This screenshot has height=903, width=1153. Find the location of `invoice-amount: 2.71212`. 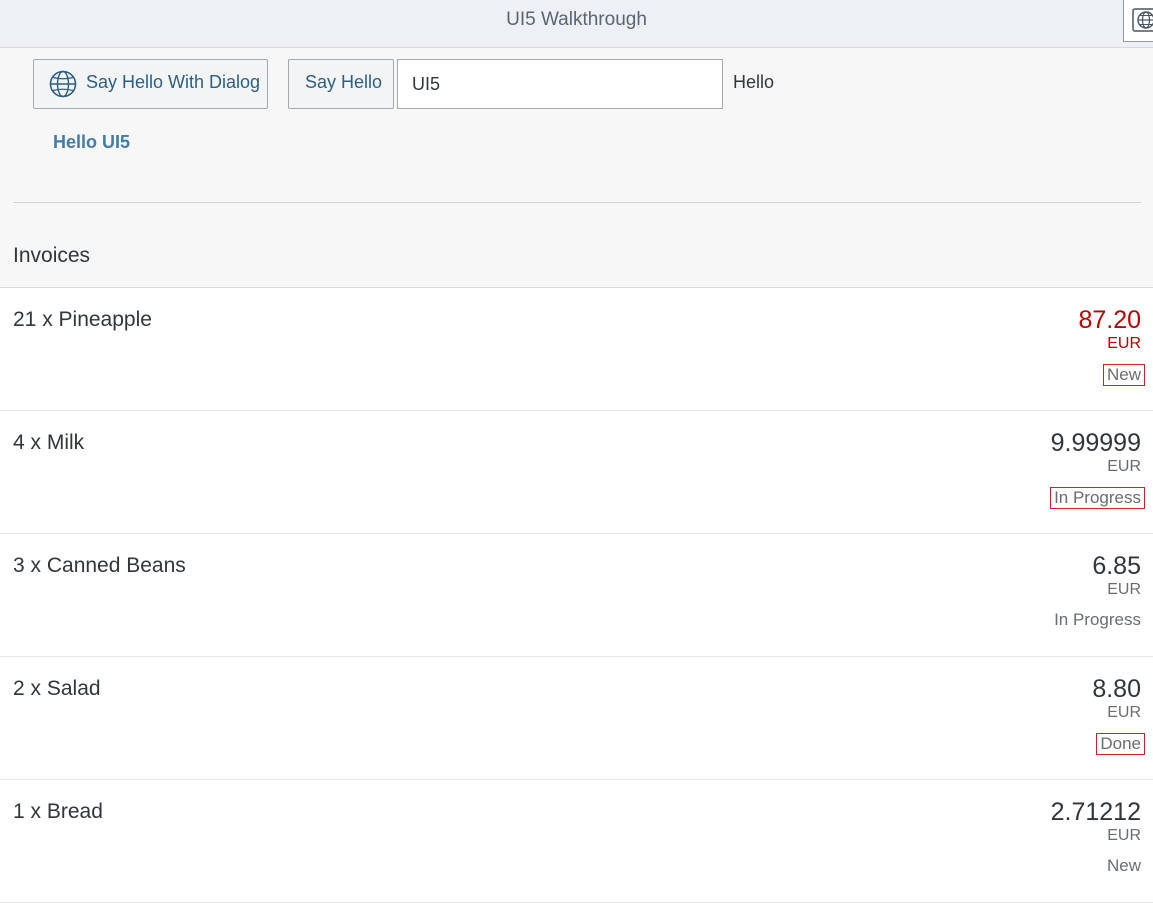

invoice-amount: 2.71212 is located at coordinates (1095, 812).